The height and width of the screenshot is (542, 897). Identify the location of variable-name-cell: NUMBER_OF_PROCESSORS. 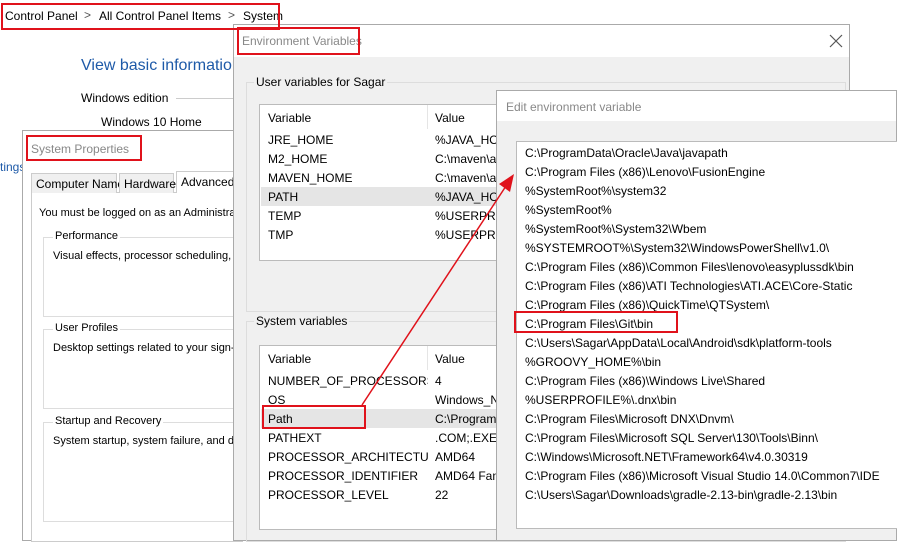
(348, 381).